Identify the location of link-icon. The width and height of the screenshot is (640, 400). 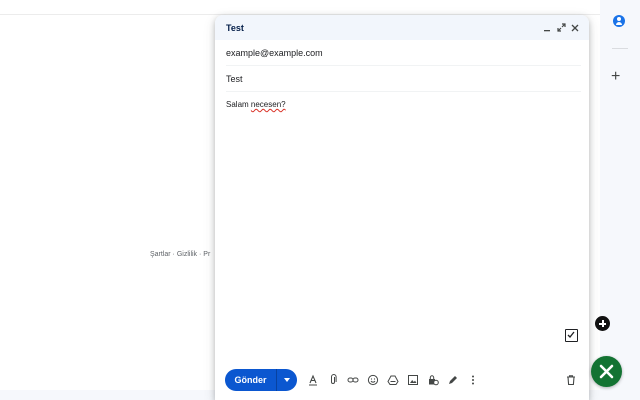
(353, 380).